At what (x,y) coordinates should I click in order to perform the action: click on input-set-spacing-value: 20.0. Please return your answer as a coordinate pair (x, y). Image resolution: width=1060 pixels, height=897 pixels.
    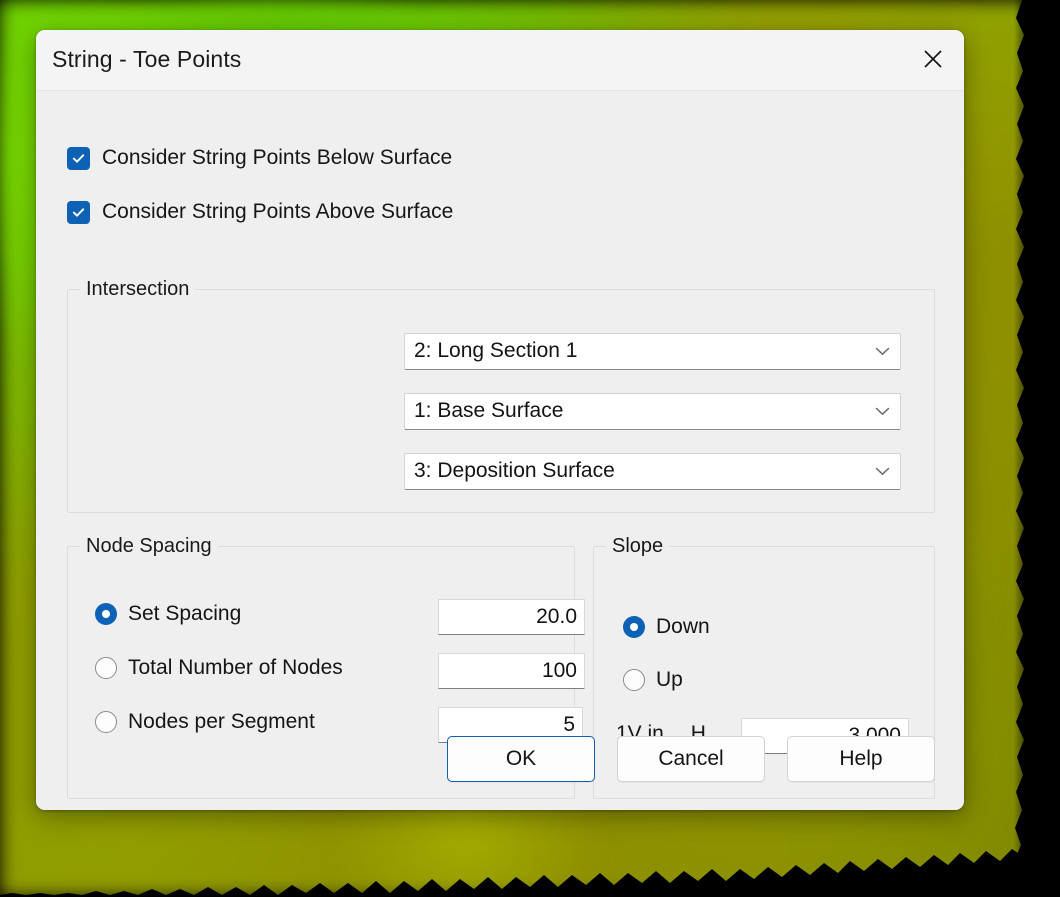
    Looking at the image, I should click on (556, 616).